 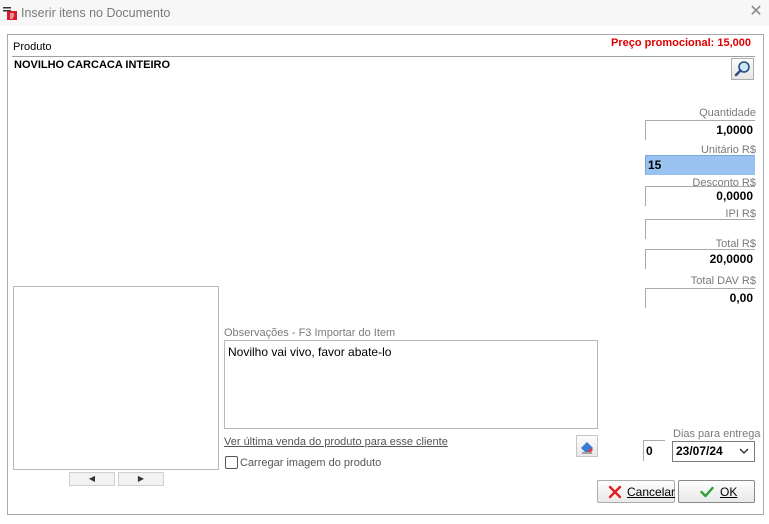 What do you see at coordinates (651, 492) in the screenshot?
I see `cancel-label: Cancelar` at bounding box center [651, 492].